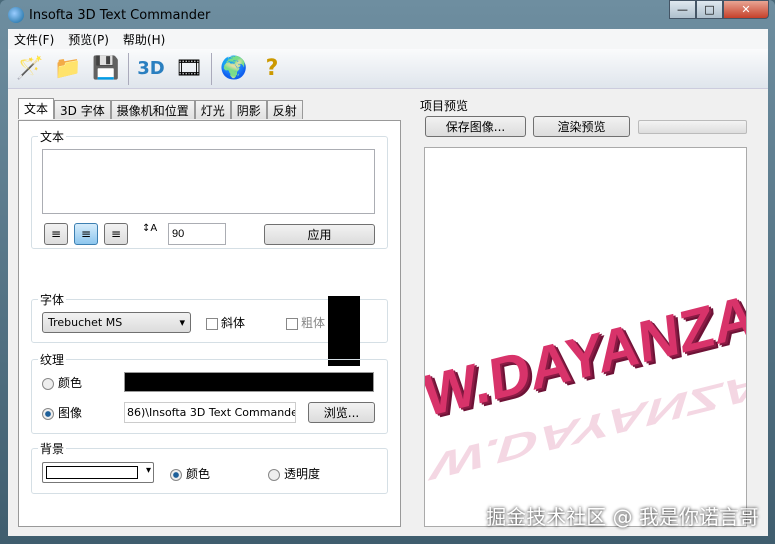  Describe the element at coordinates (34, 39) in the screenshot. I see `menu-file: 文件(F)` at that location.